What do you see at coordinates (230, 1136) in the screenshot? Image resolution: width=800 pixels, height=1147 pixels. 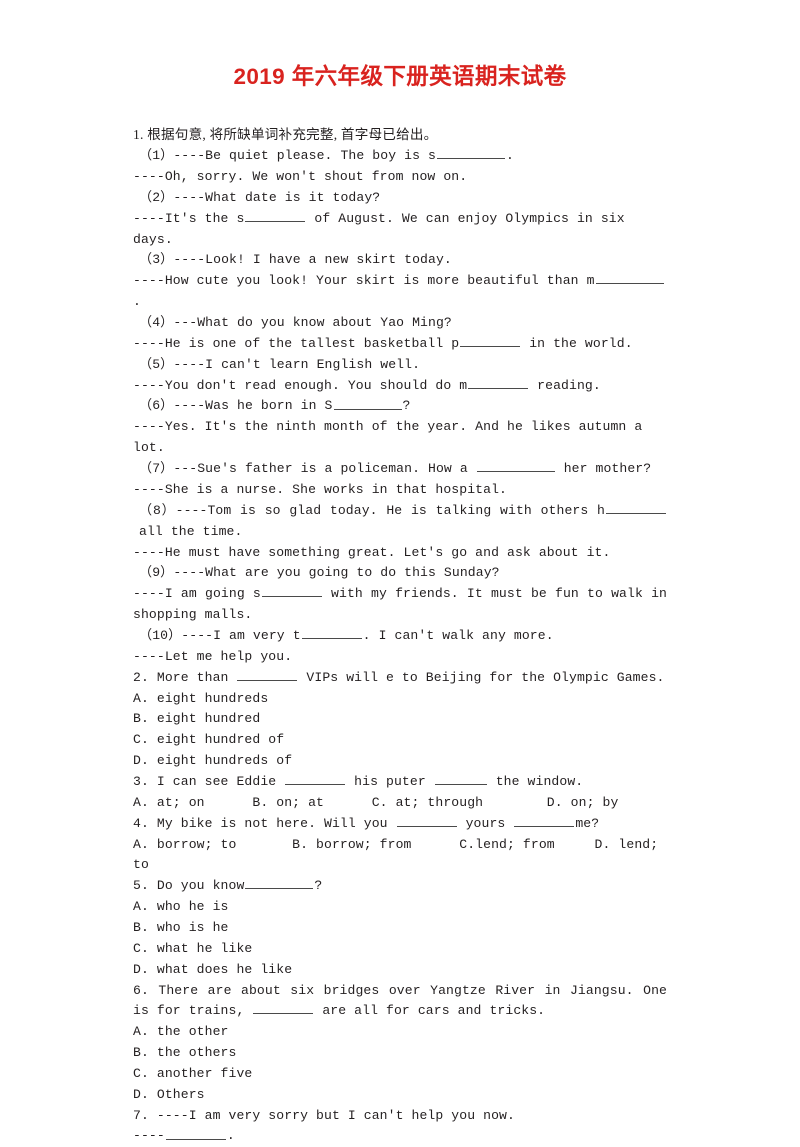 I see `question-7-reply-tail: .` at bounding box center [230, 1136].